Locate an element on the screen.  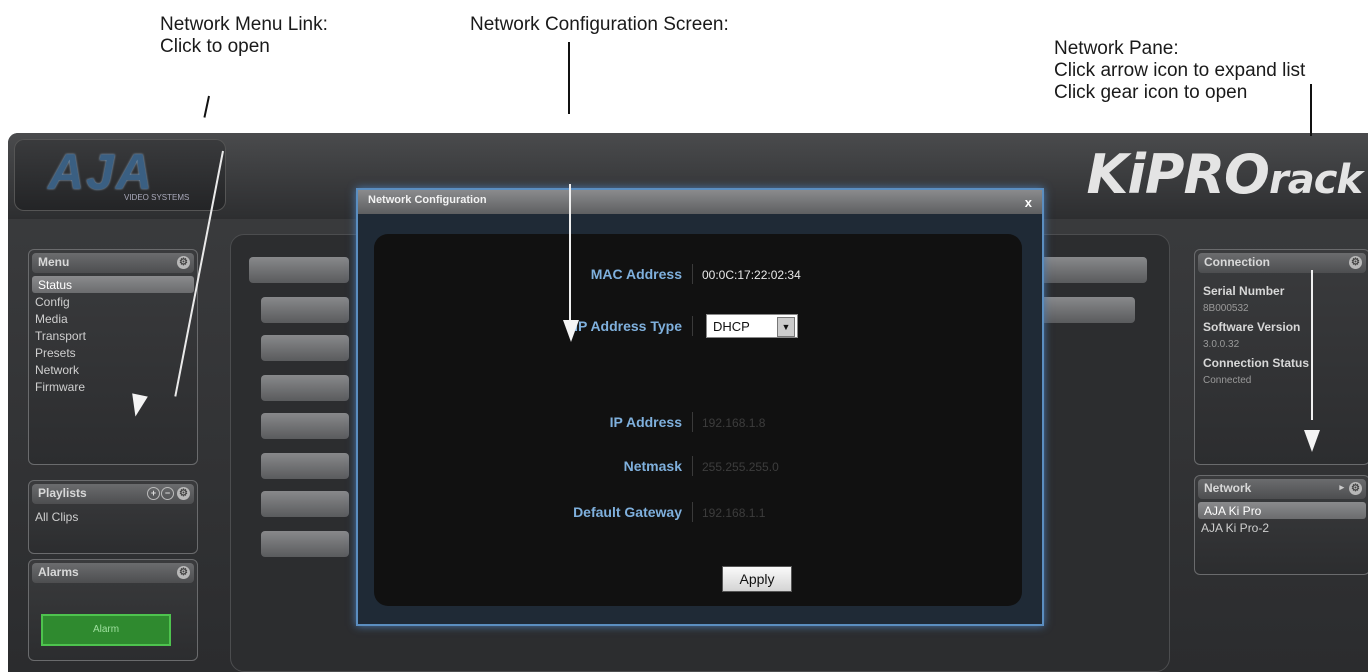
alarm-status-indicator: Alarm is located at coordinates (106, 630).